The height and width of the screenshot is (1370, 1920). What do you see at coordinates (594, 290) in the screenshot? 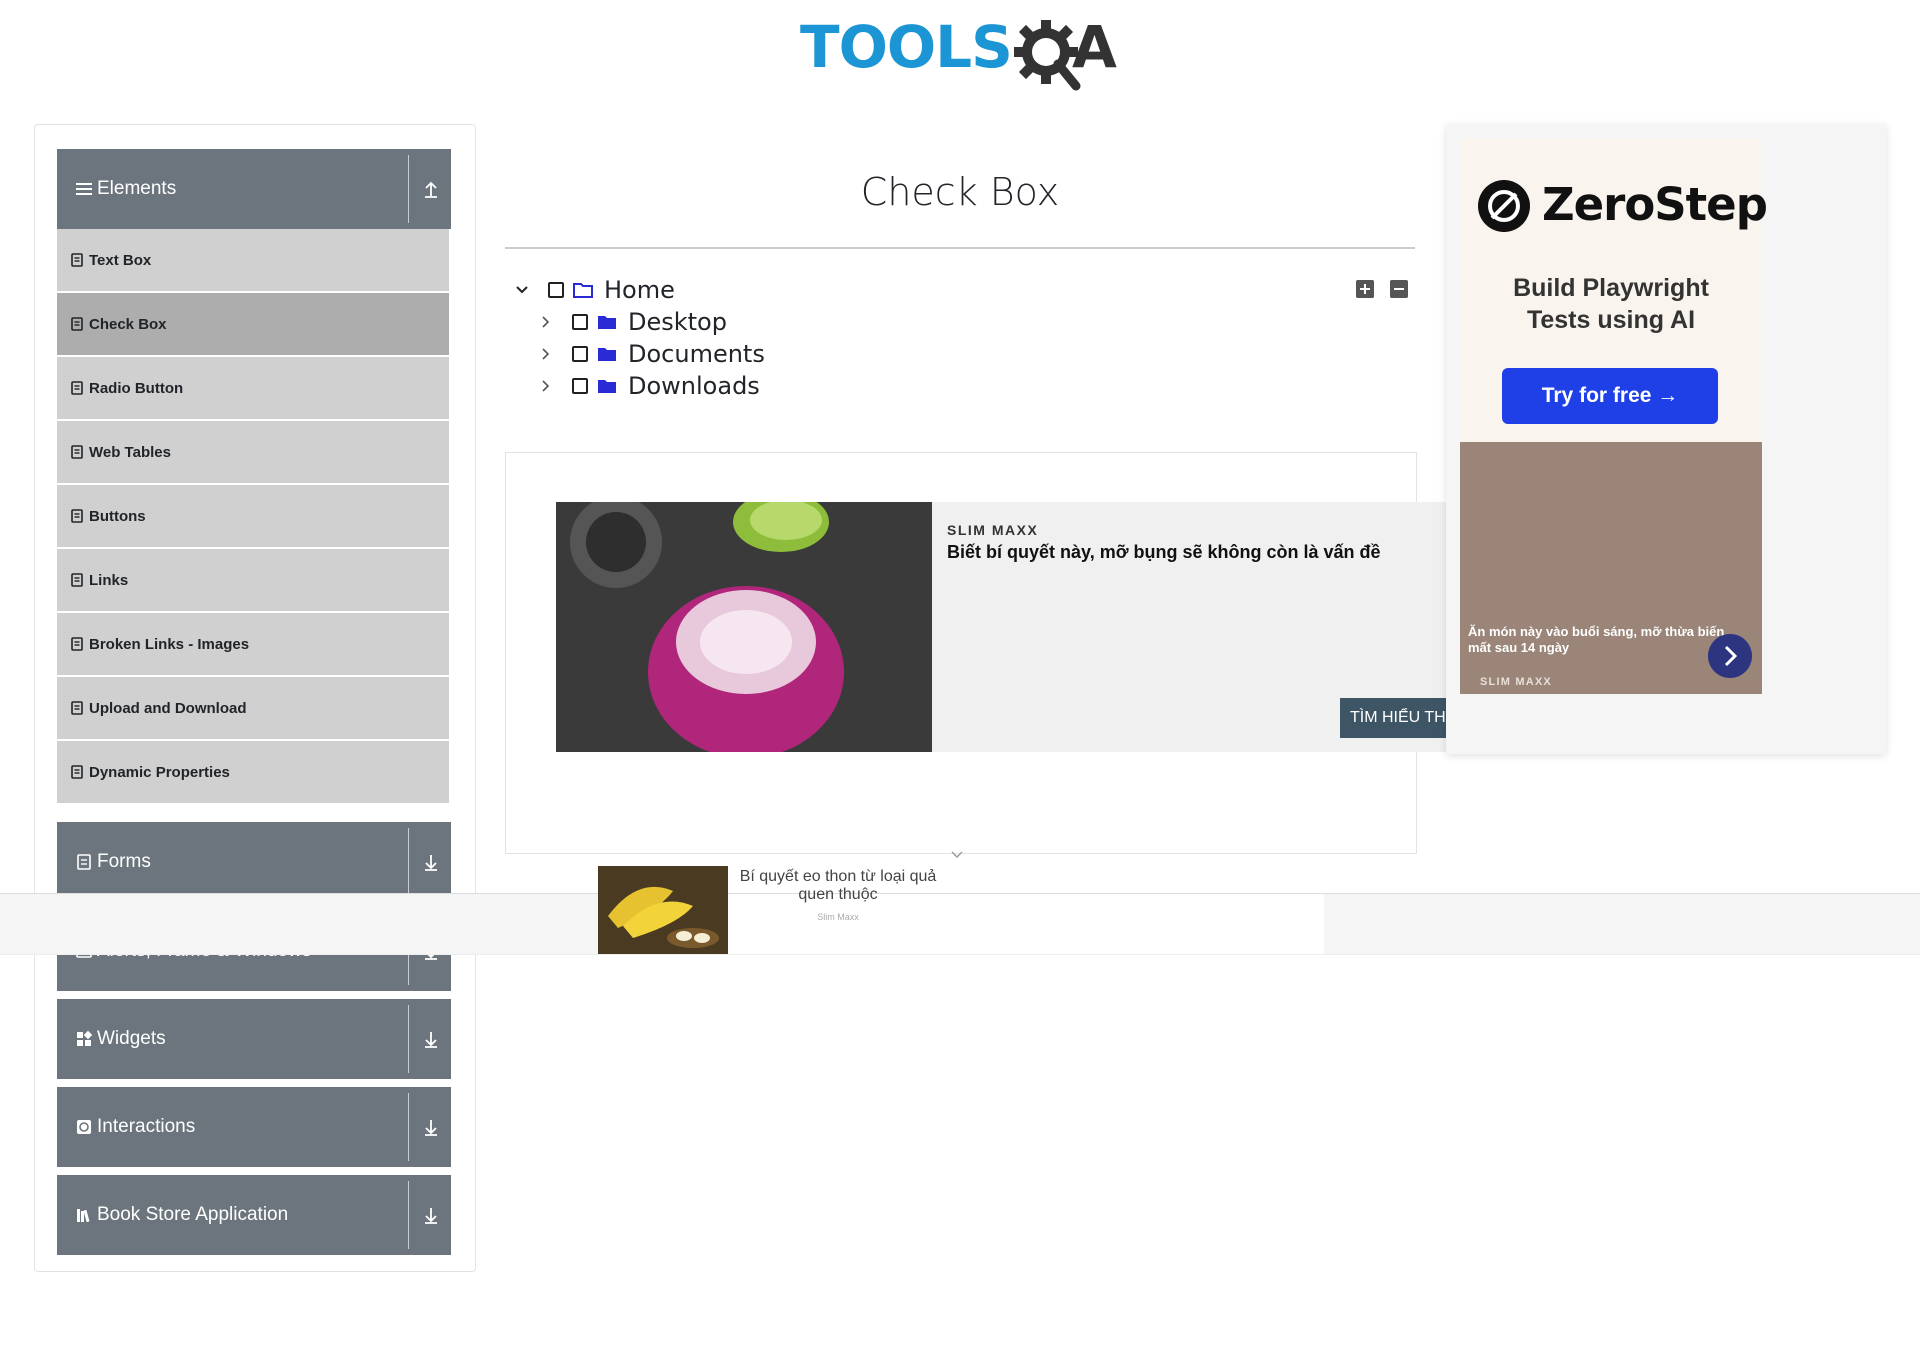
I see `tree-node-home: Home` at bounding box center [594, 290].